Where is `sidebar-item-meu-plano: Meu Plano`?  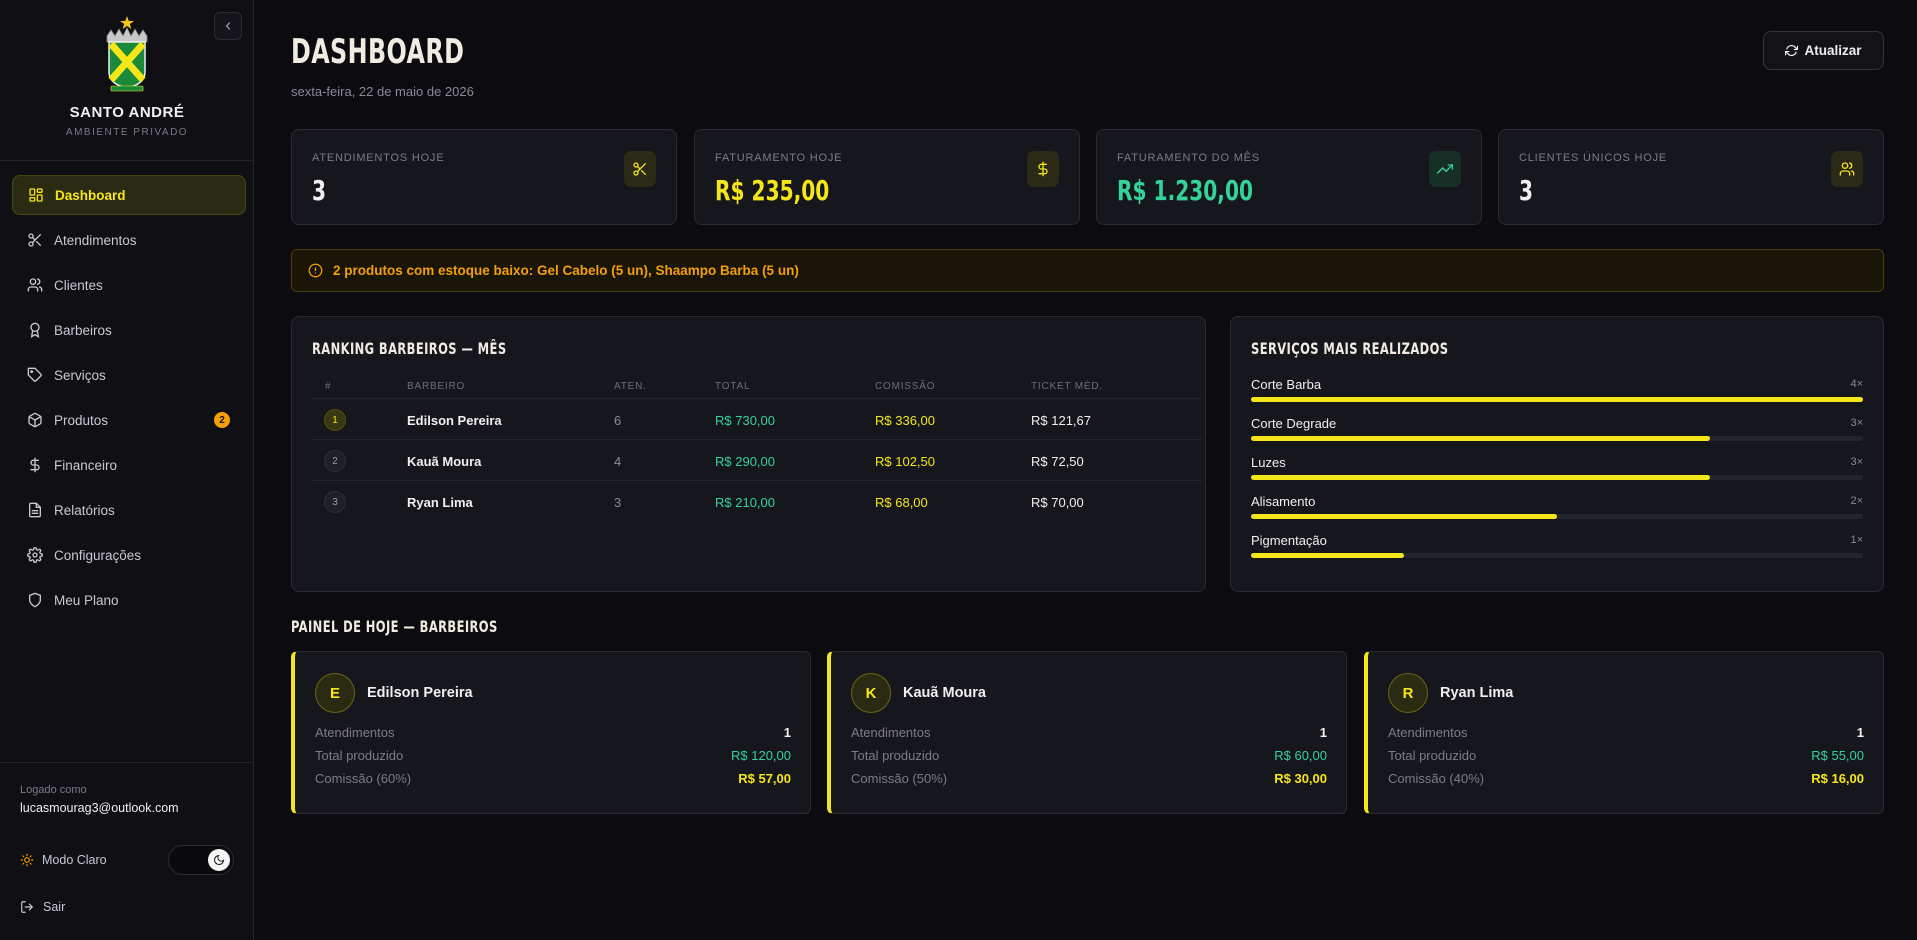 sidebar-item-meu-plano: Meu Plano is located at coordinates (129, 600).